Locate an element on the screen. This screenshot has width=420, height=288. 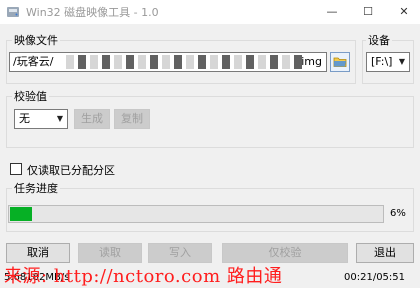
progress-fill is located at coordinates (21, 214).